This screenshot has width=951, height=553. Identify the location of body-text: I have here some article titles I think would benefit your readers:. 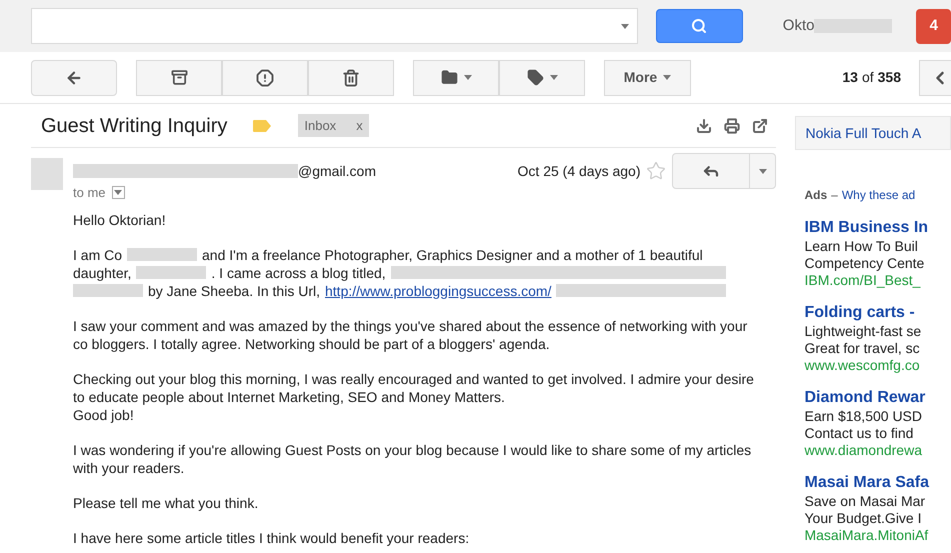
(271, 538).